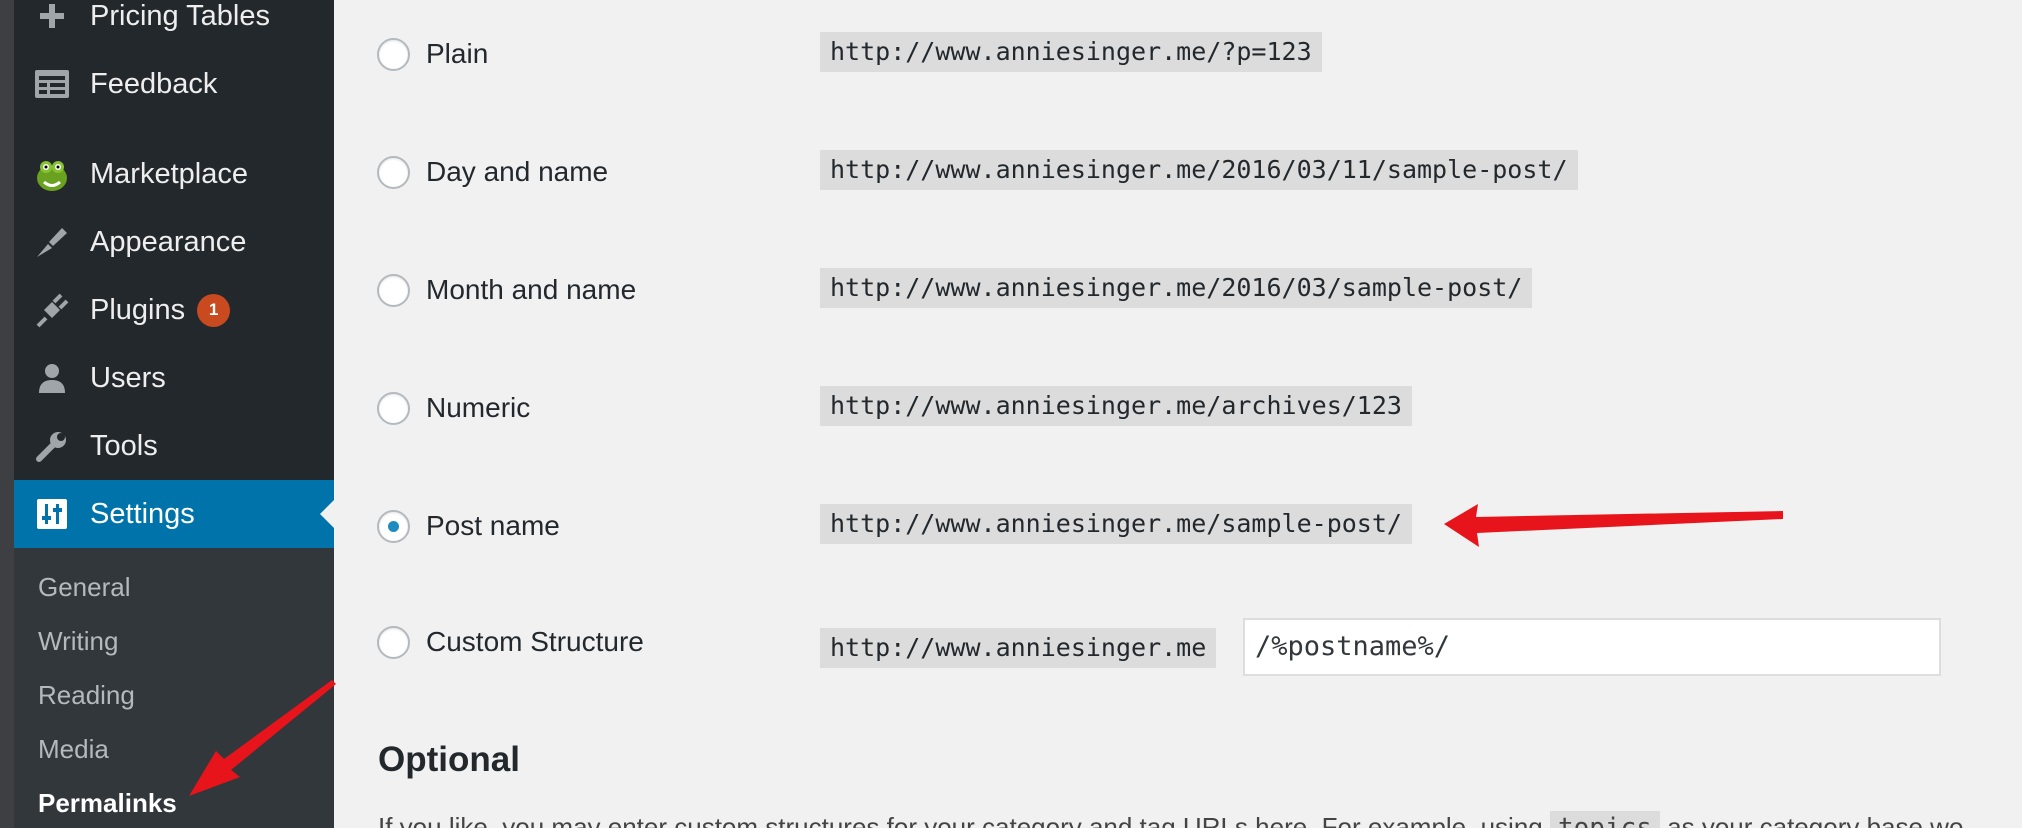 This screenshot has width=2022, height=828. Describe the element at coordinates (457, 54) in the screenshot. I see `option-label: Plain` at that location.